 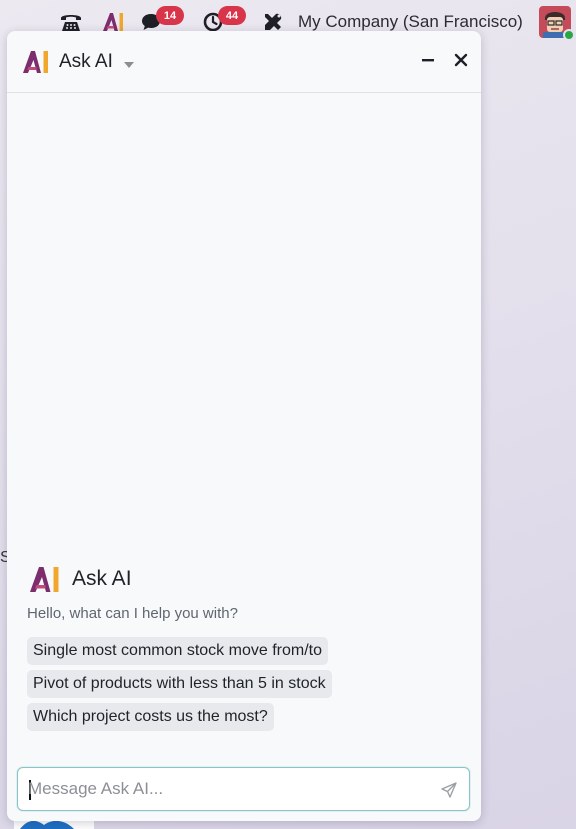 What do you see at coordinates (232, 15) in the screenshot?
I see `activity-count-badge: 44` at bounding box center [232, 15].